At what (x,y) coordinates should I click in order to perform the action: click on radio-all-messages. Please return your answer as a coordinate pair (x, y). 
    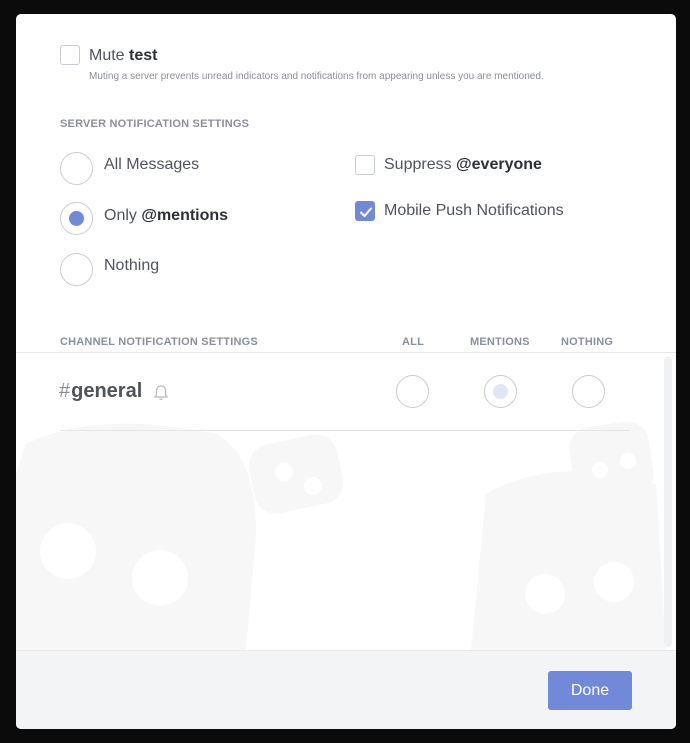
    Looking at the image, I should click on (76, 168).